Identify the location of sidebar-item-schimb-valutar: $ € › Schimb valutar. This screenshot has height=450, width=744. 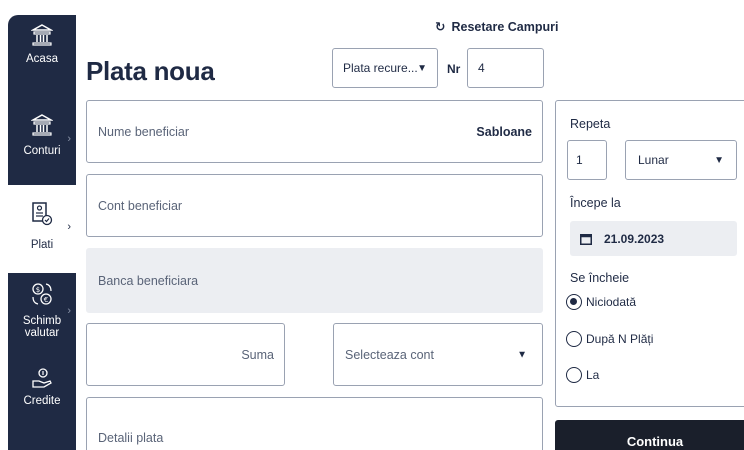
(42, 317).